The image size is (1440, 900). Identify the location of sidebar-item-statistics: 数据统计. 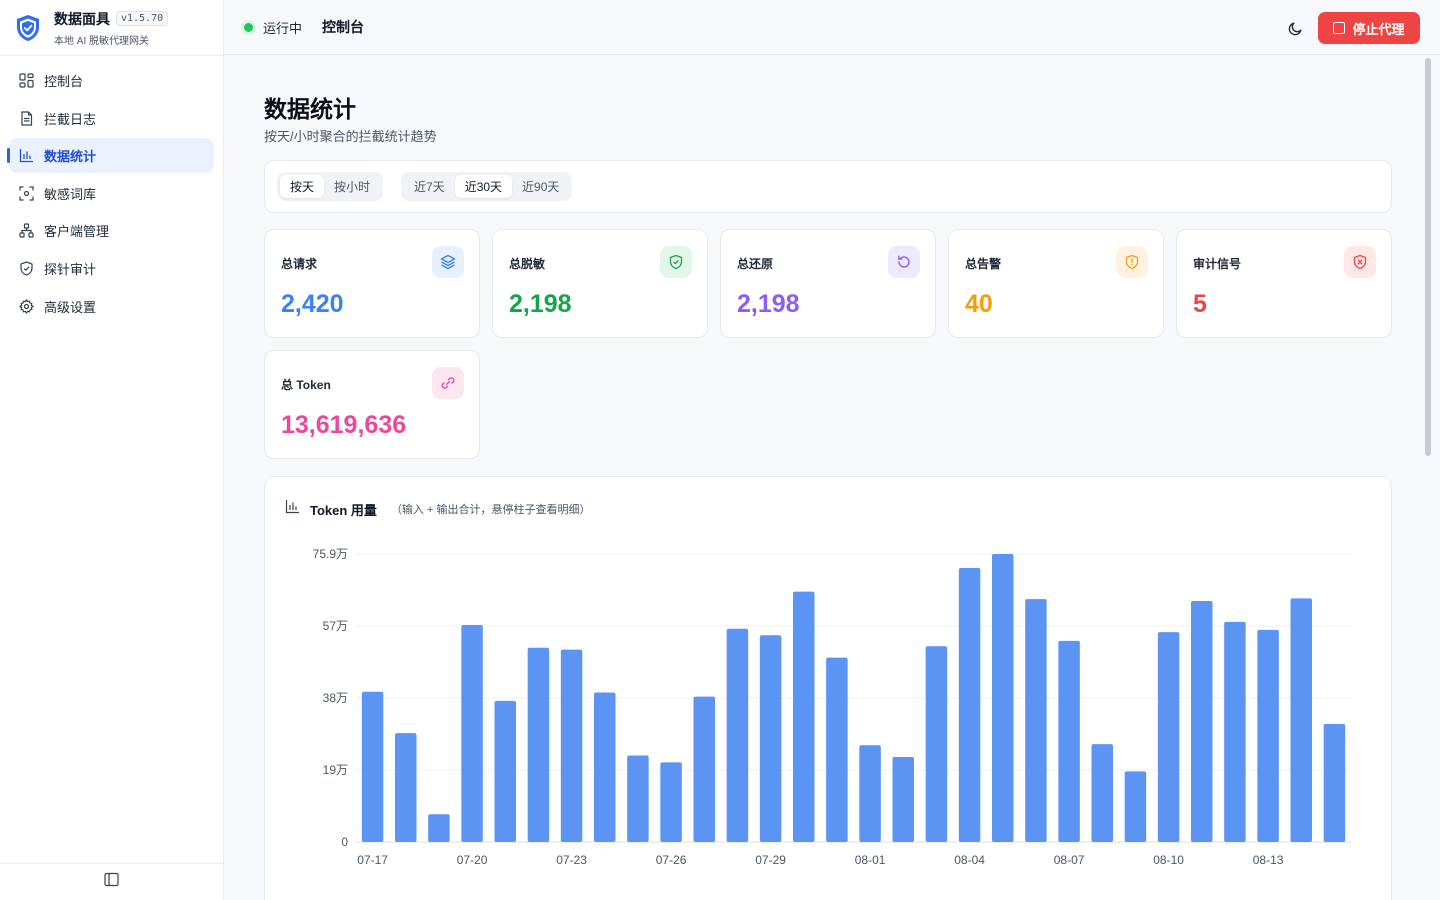
(110, 156).